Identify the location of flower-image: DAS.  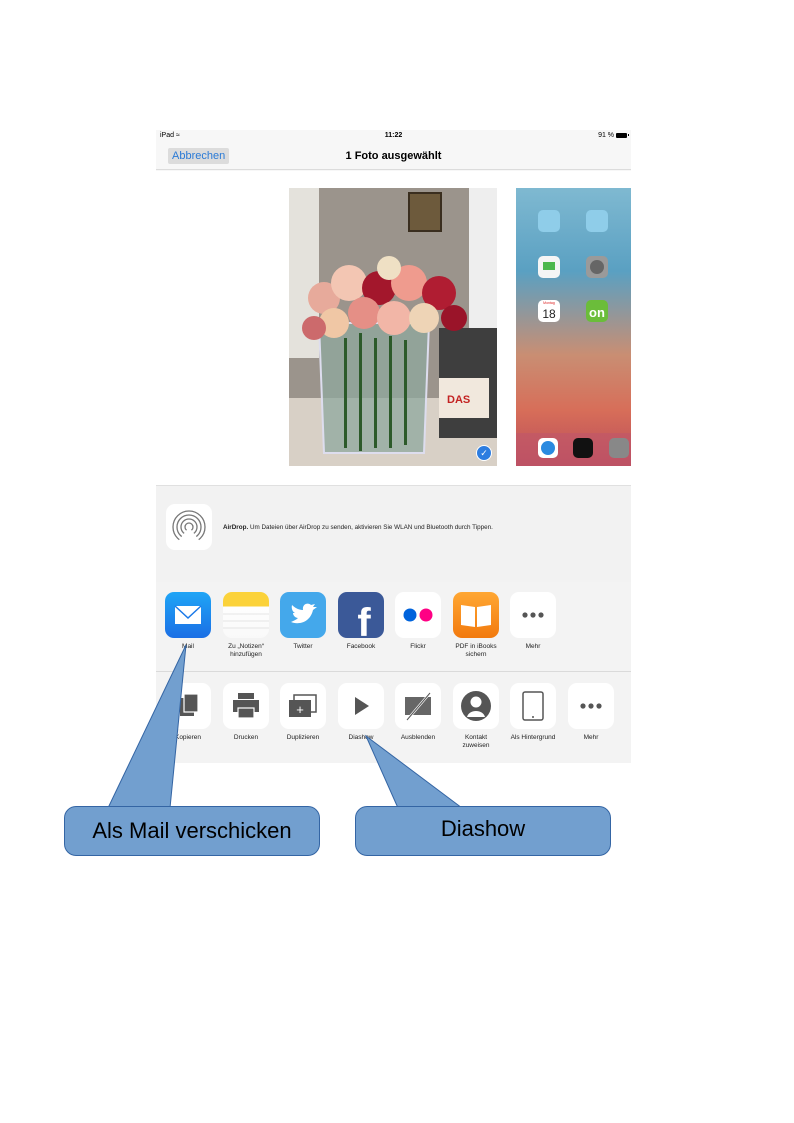
(393, 327).